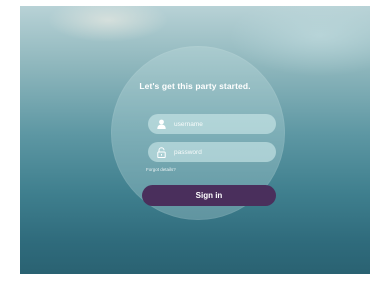 The image size is (385, 283). What do you see at coordinates (195, 86) in the screenshot?
I see `page-title: Let's get this party started.` at bounding box center [195, 86].